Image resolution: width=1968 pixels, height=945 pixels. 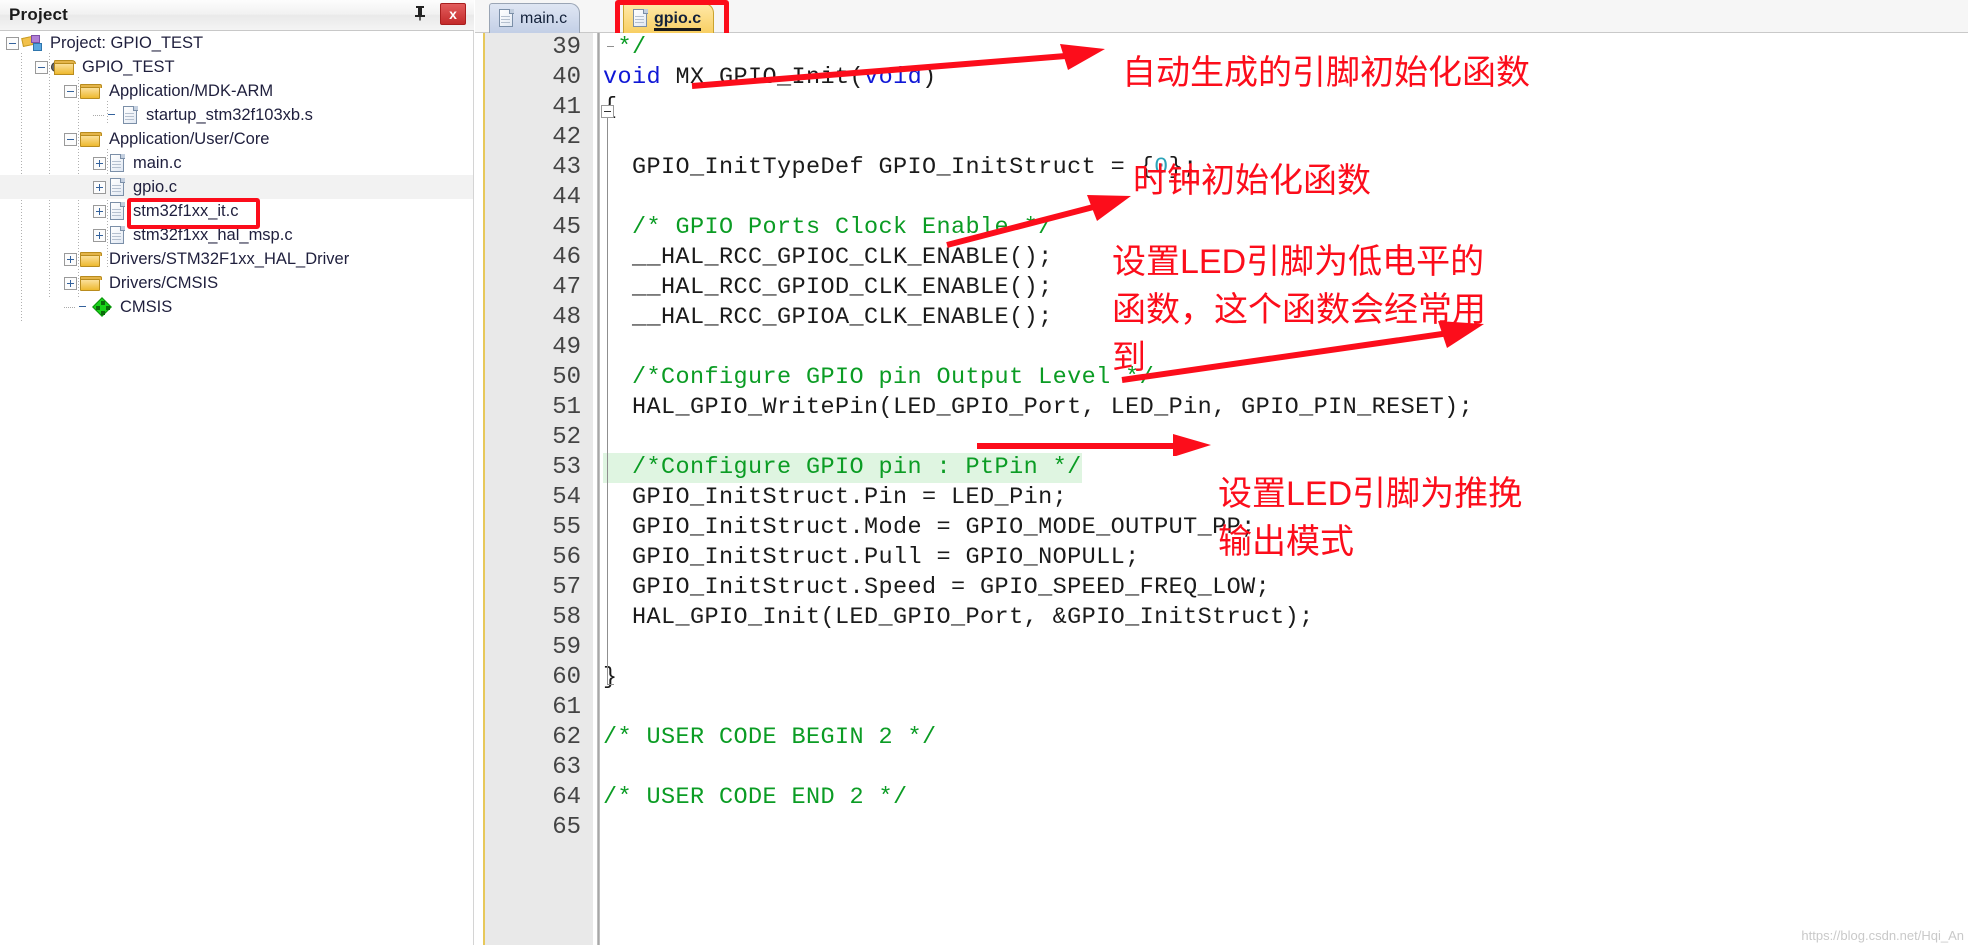 I want to click on tree-item-main-c: main.c, so click(x=236, y=163).